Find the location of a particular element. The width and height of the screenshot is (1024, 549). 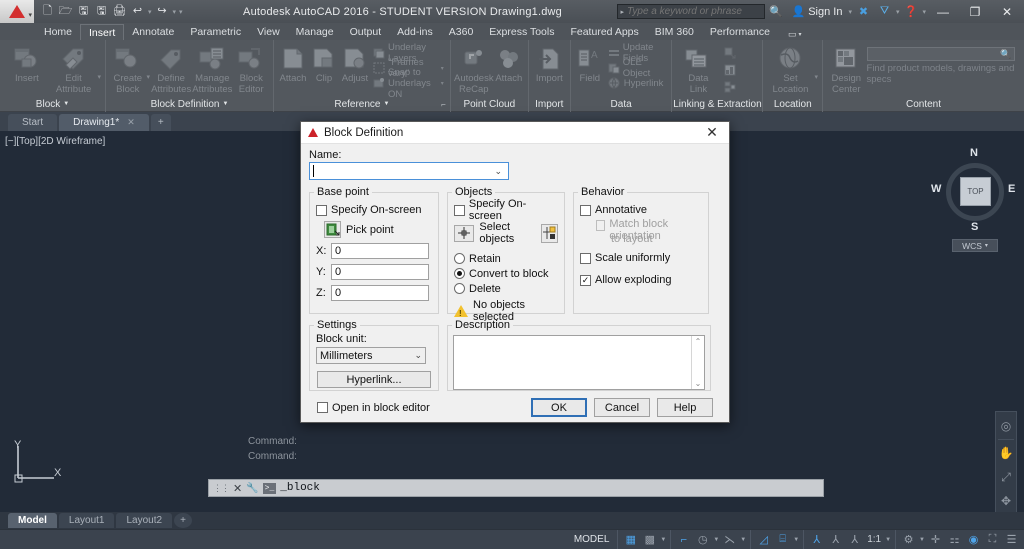

status-model-label: MODEL is located at coordinates (592, 539).